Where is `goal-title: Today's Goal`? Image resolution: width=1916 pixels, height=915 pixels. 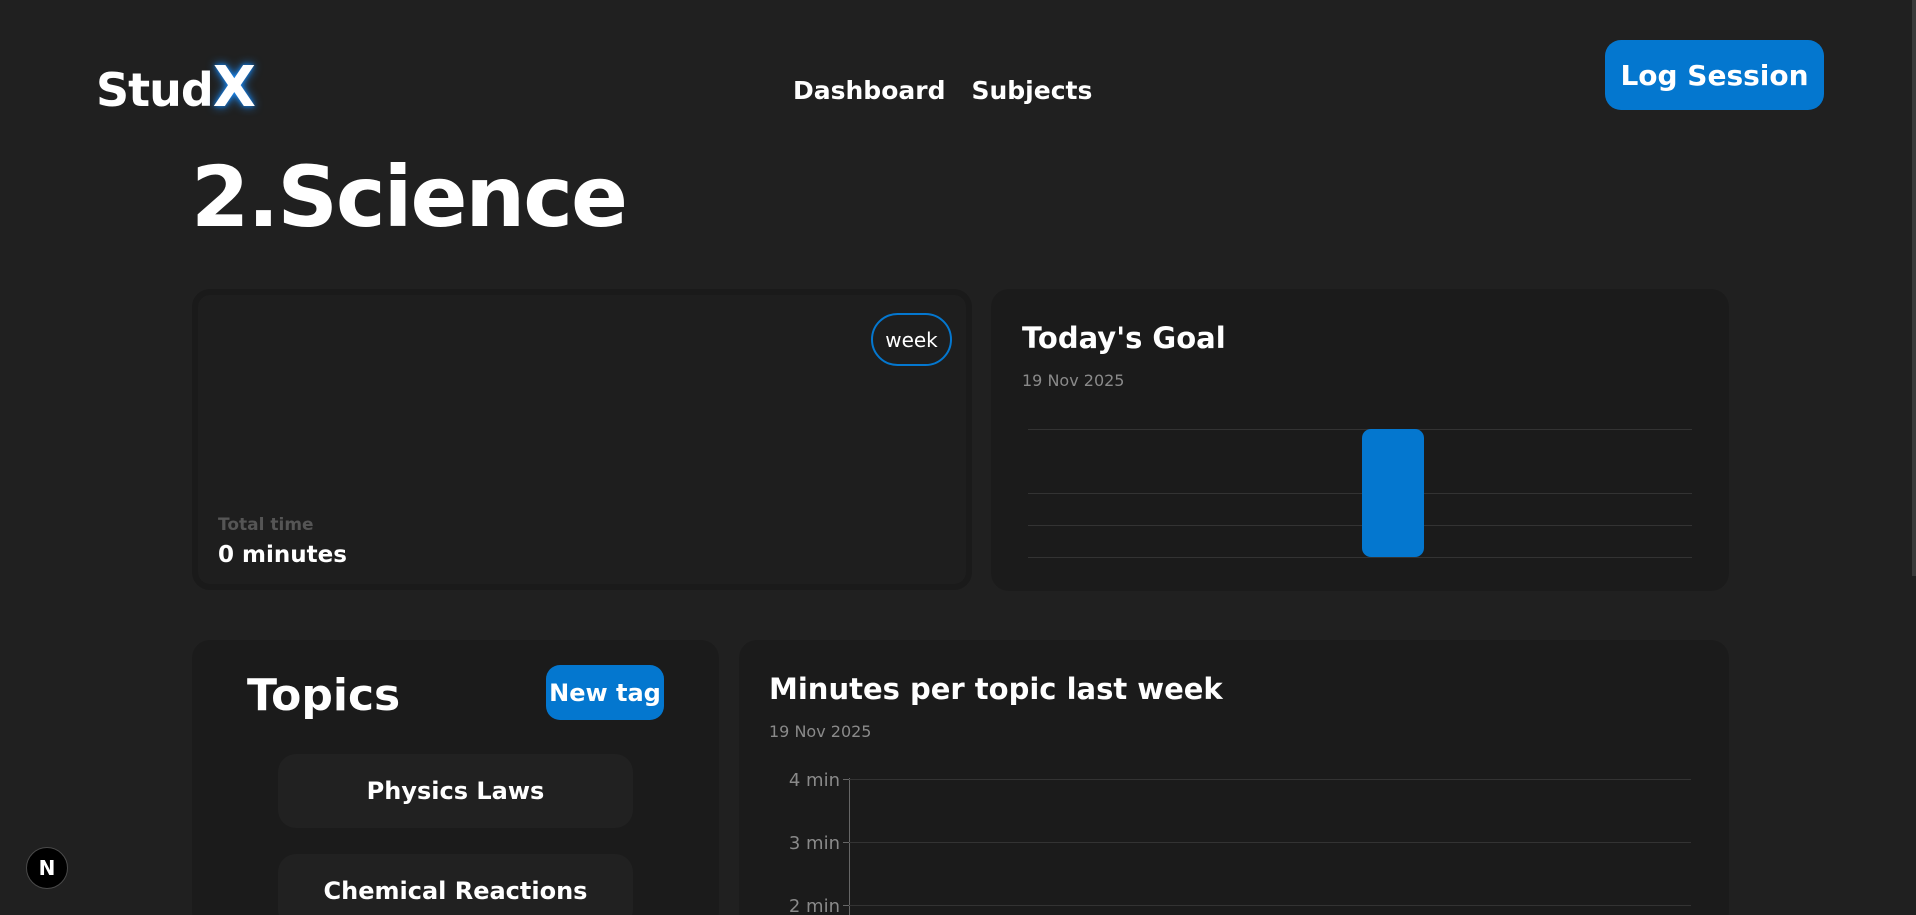 goal-title: Today's Goal is located at coordinates (1124, 338).